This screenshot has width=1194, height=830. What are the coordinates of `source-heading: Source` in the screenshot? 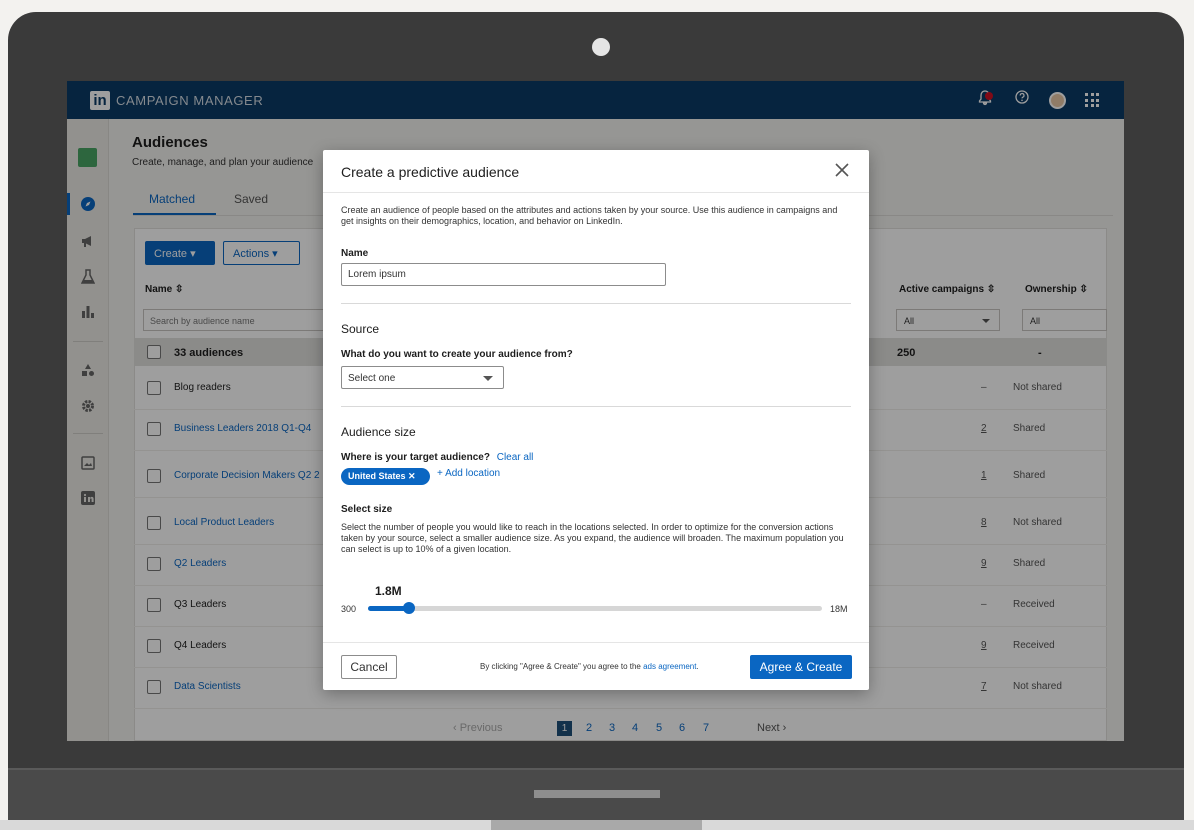 It's located at (360, 329).